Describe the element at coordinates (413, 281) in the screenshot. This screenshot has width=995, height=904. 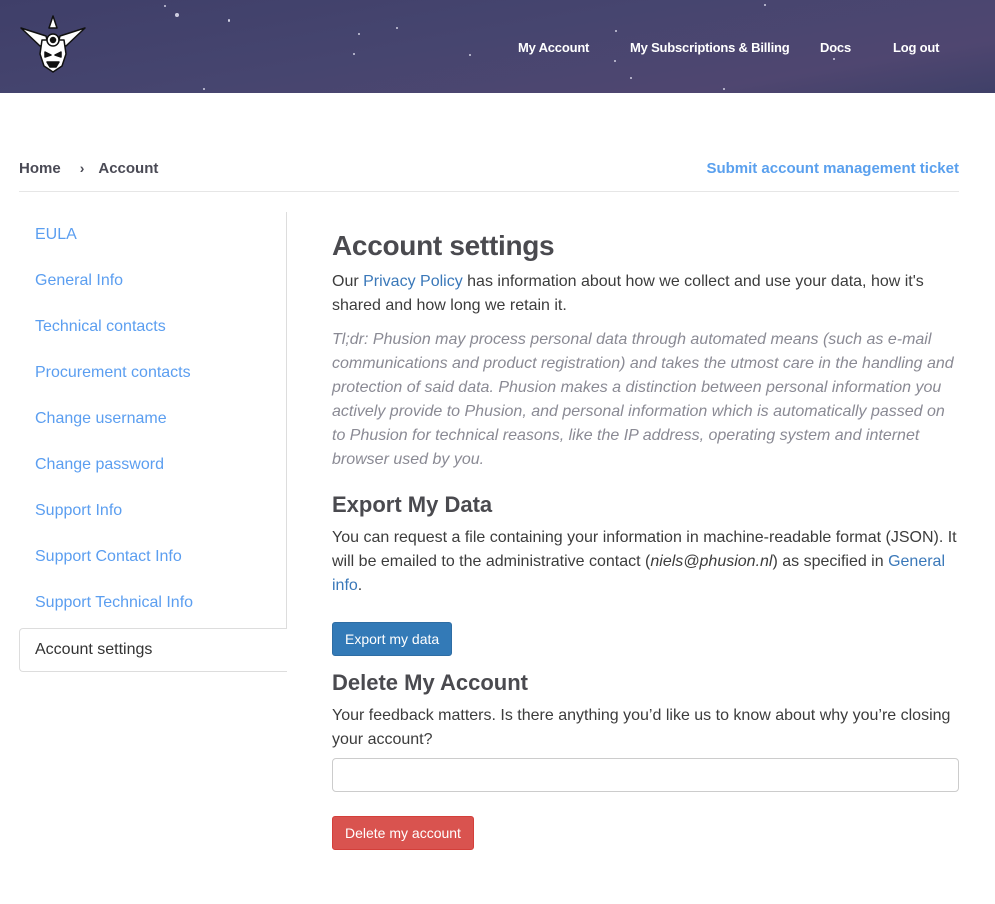
I see `privacy-policy-link: Privacy Policy` at that location.